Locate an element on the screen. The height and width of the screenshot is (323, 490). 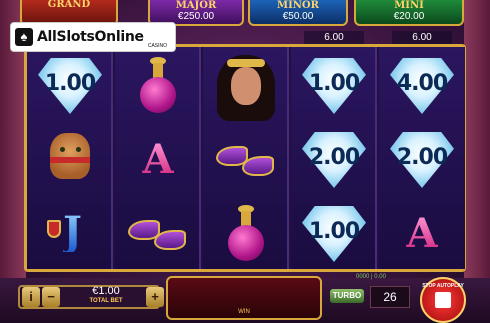
spade-icon: ♠ is located at coordinates (24, 37).